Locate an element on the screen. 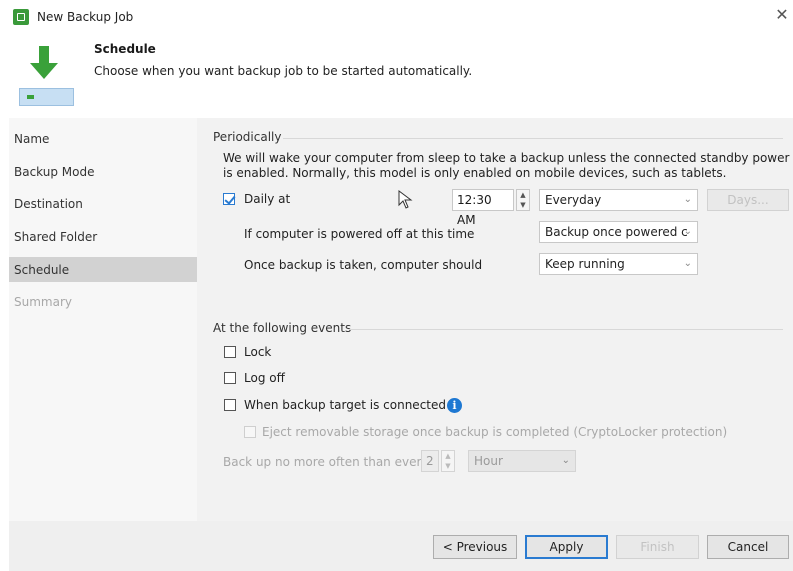 The width and height of the screenshot is (793, 571). sidebar-item-backup-mode: Backup Mode is located at coordinates (54, 172).